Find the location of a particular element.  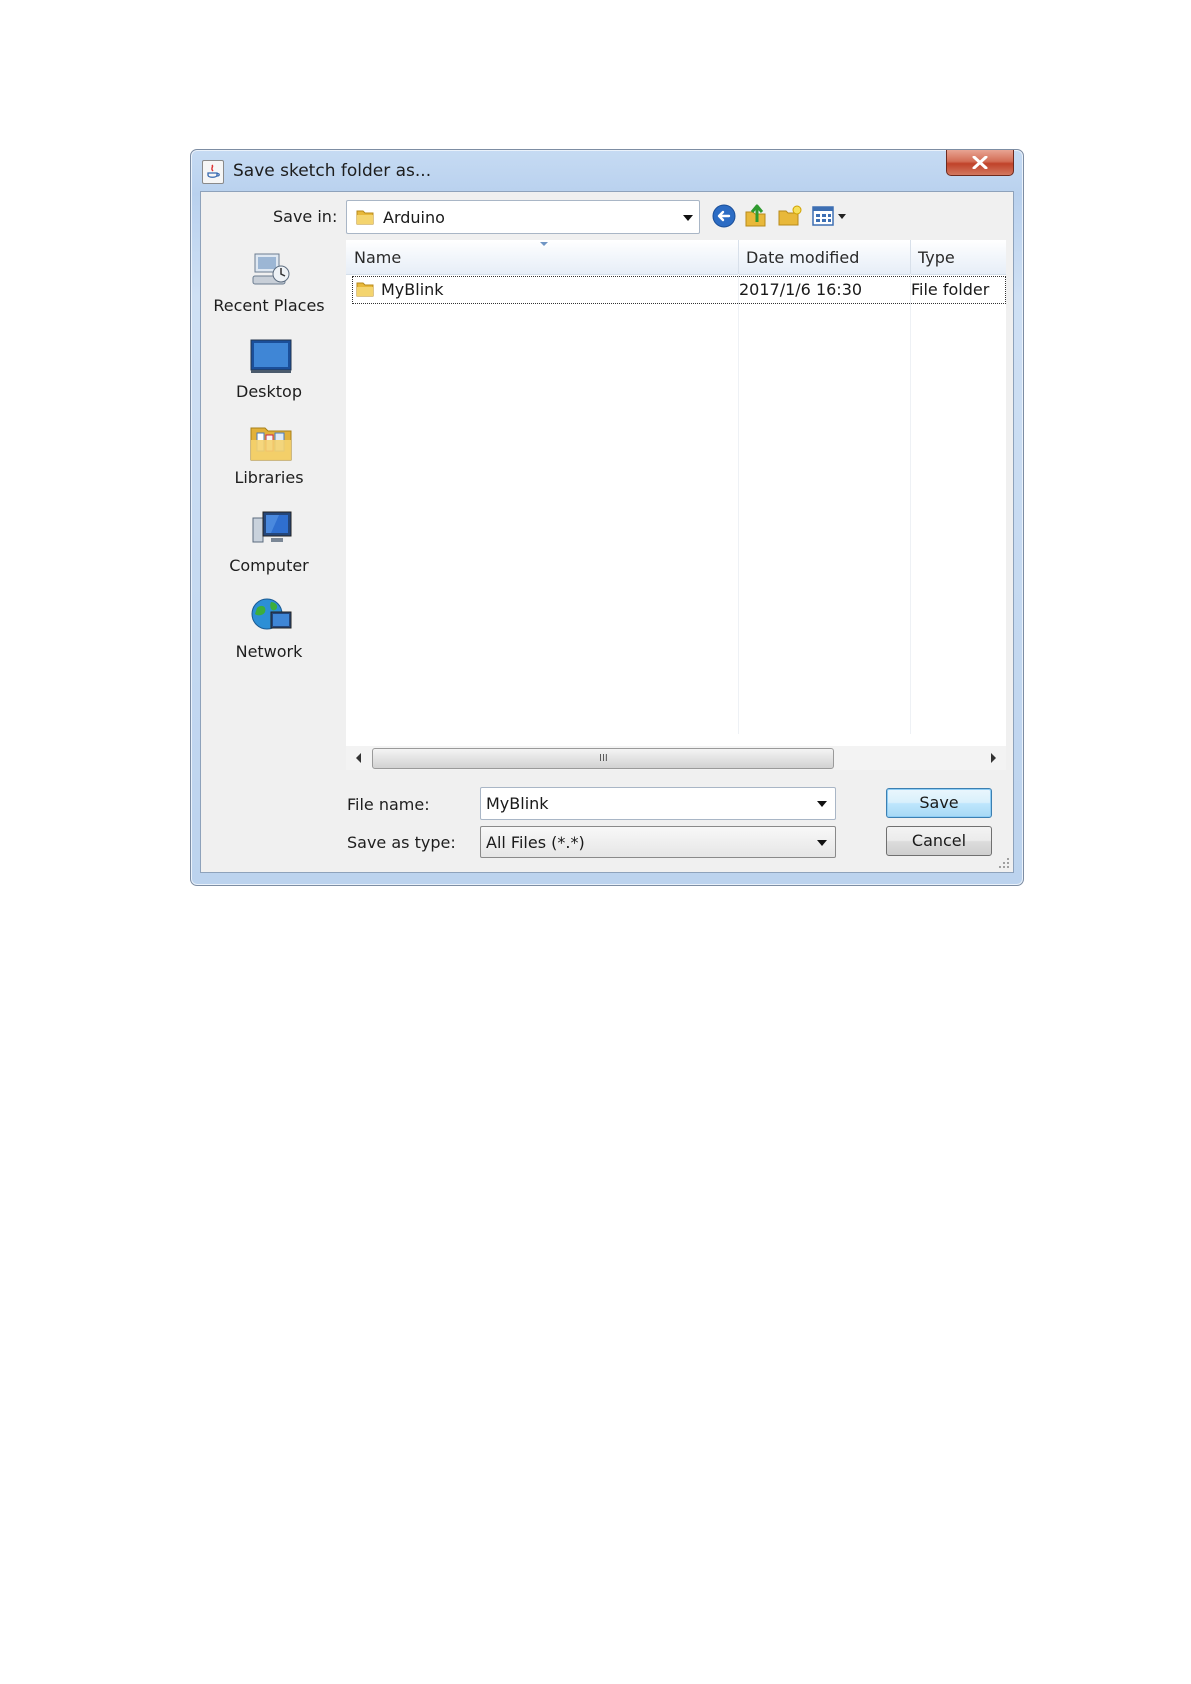

resize-grip-icon is located at coordinates (1004, 863).